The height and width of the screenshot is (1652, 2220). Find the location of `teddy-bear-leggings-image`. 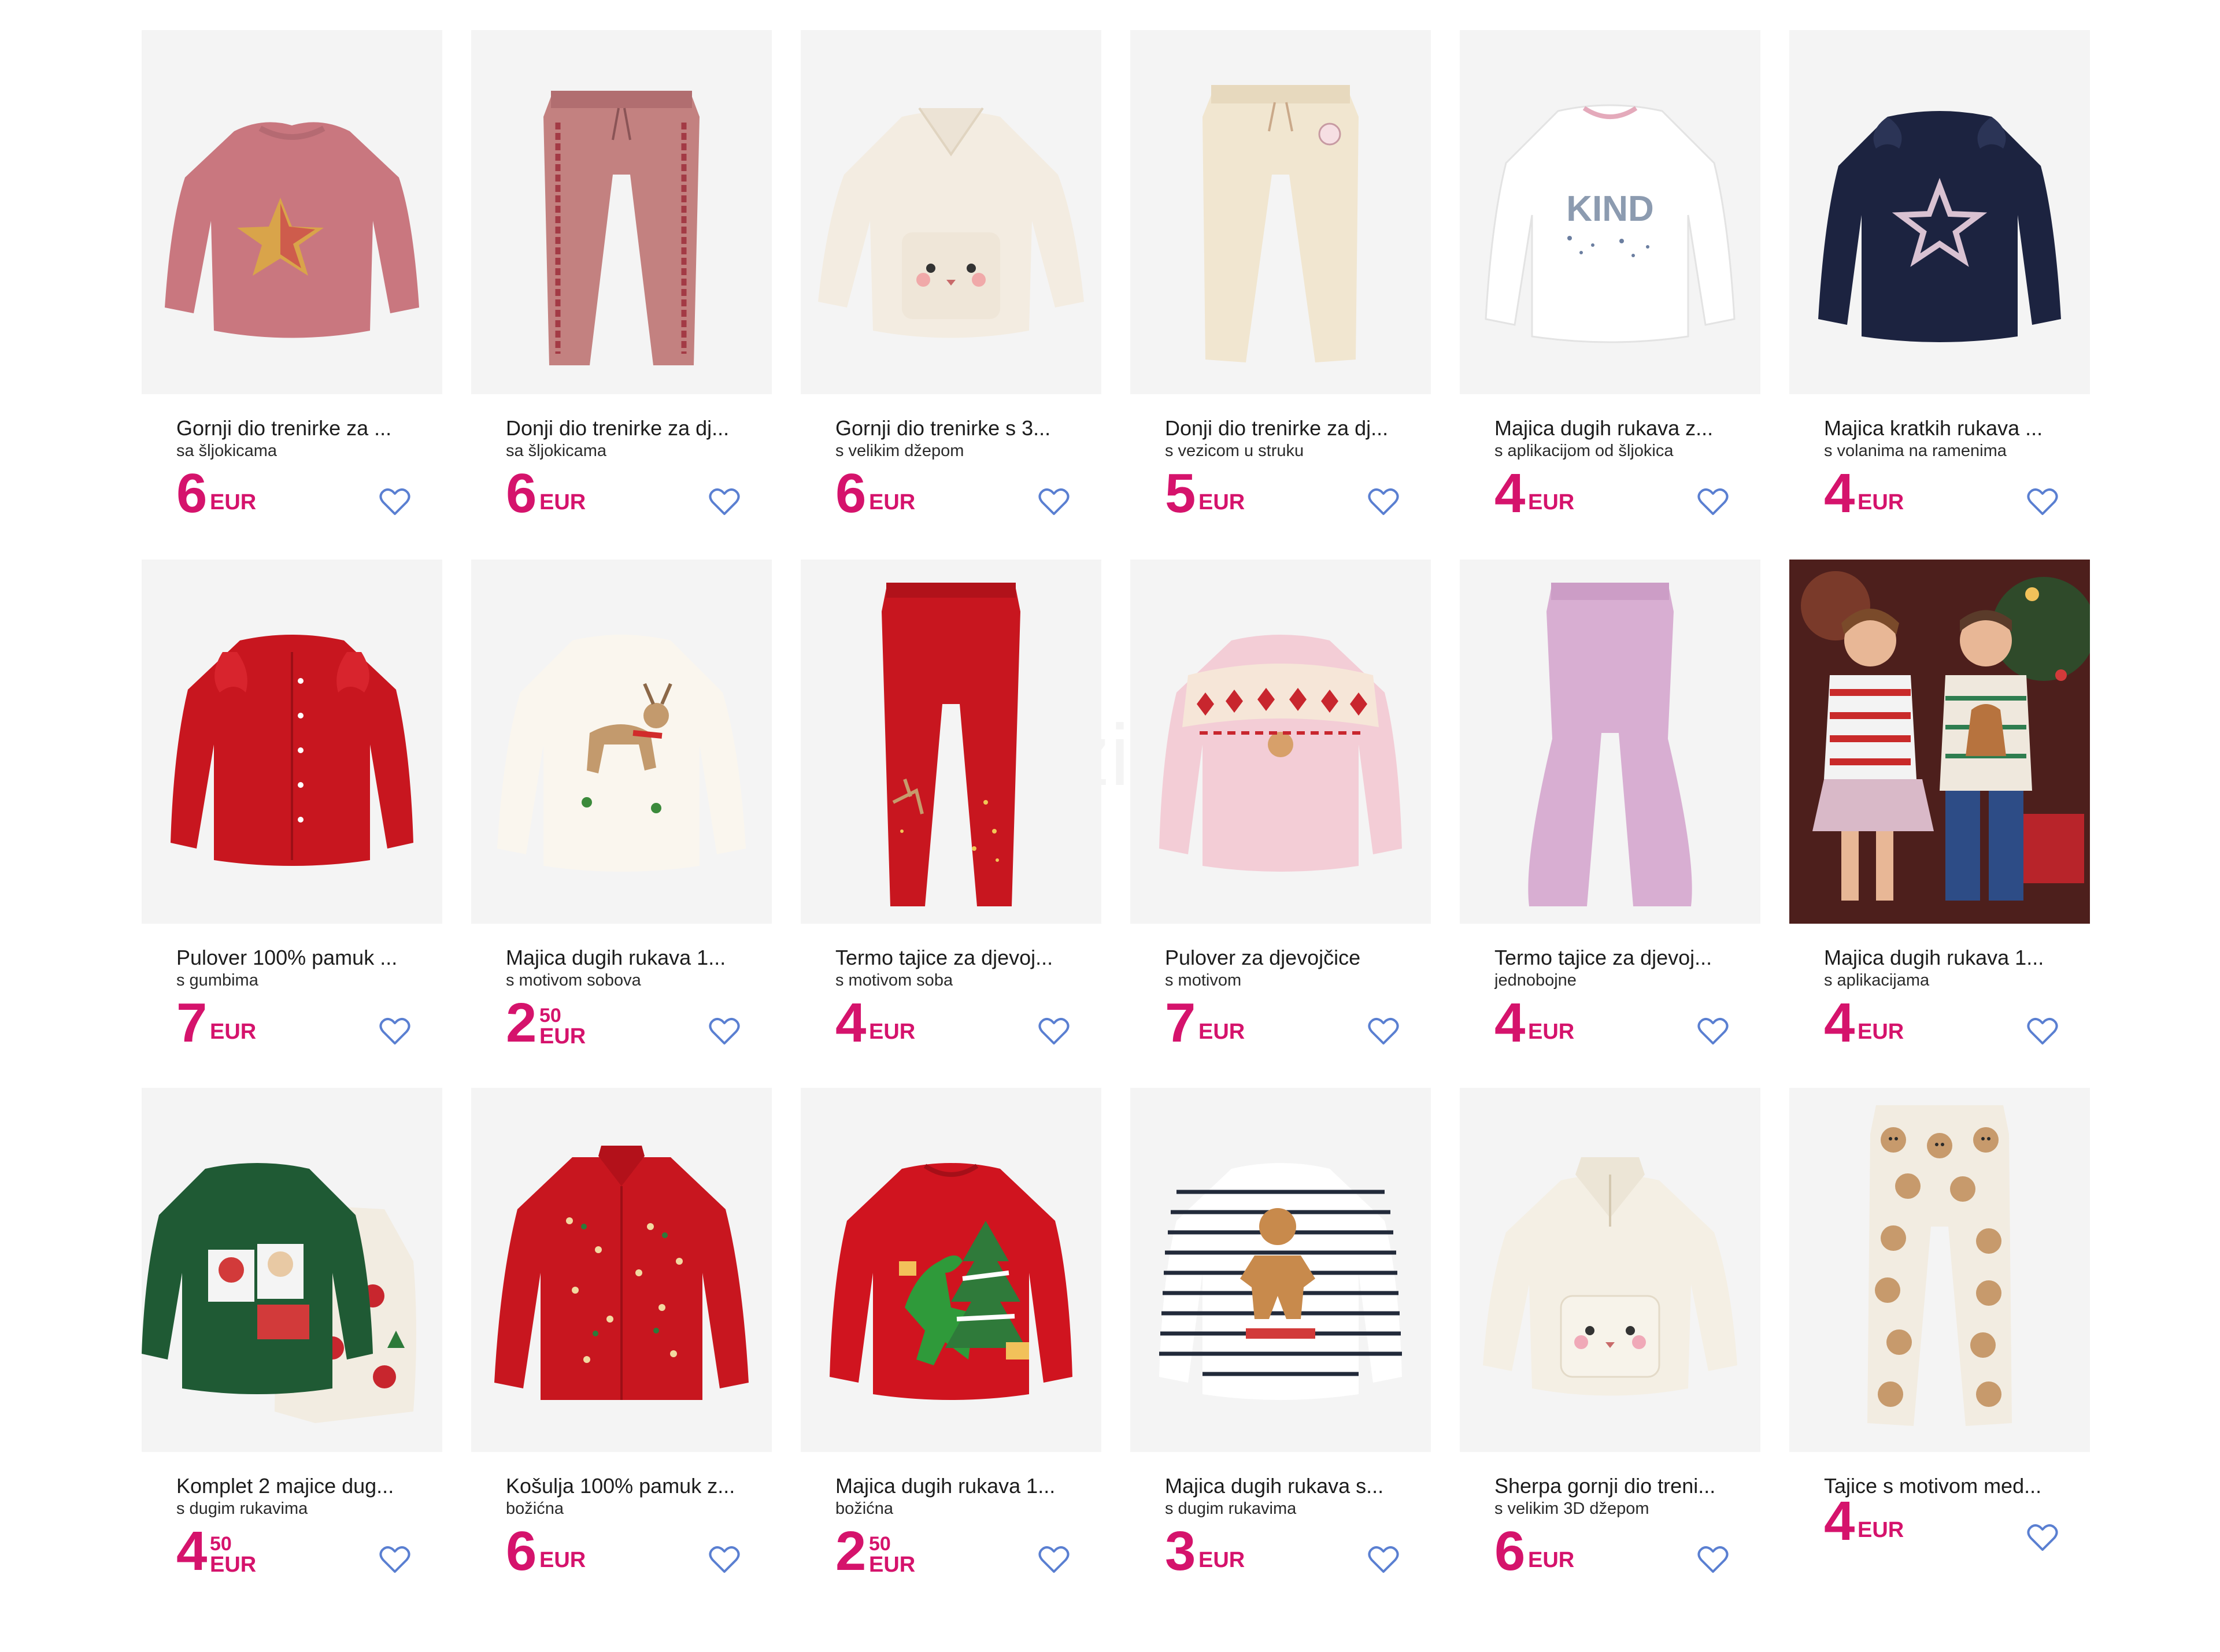

teddy-bear-leggings-image is located at coordinates (1939, 1265).